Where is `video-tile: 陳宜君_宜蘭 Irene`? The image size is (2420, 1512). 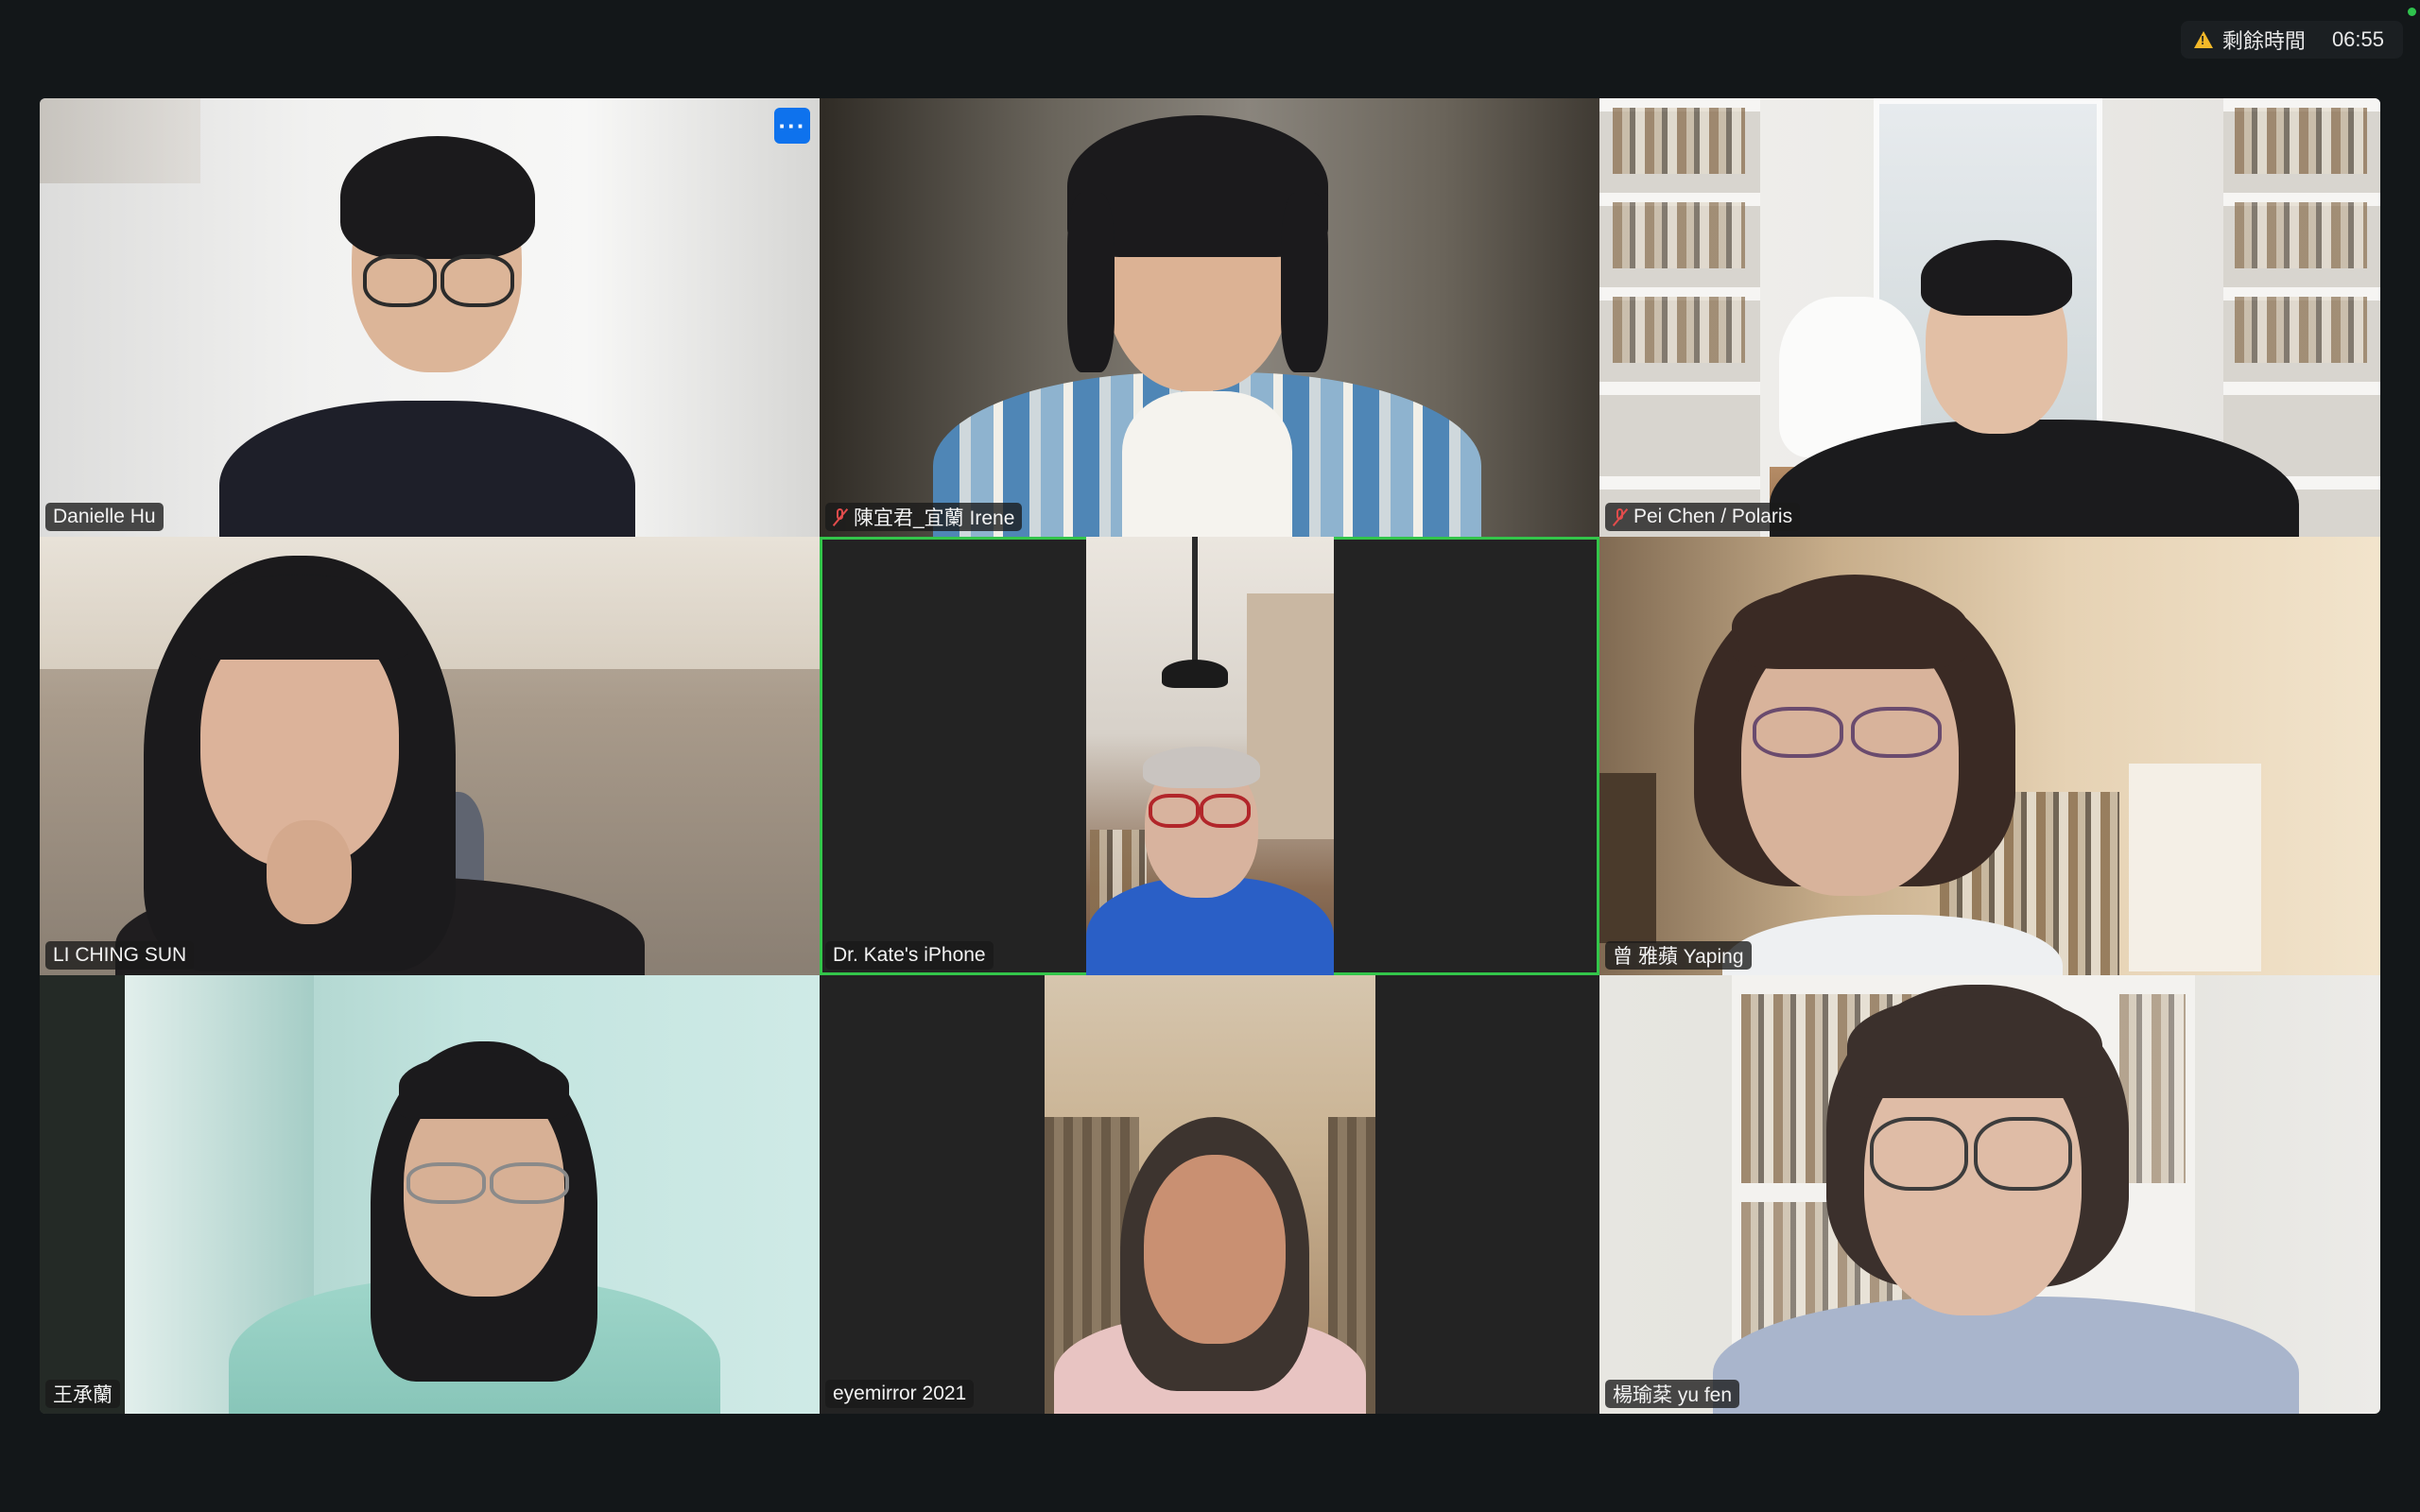 video-tile: 陳宜君_宜蘭 Irene is located at coordinates (1210, 317).